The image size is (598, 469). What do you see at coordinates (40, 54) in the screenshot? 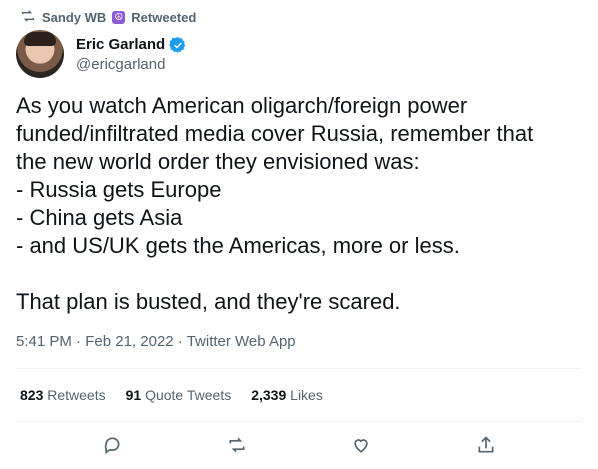
I see `avatar` at bounding box center [40, 54].